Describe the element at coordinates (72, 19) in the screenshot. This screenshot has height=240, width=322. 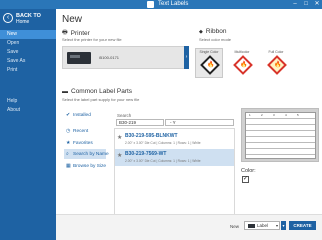
I see `page-title: New` at that location.